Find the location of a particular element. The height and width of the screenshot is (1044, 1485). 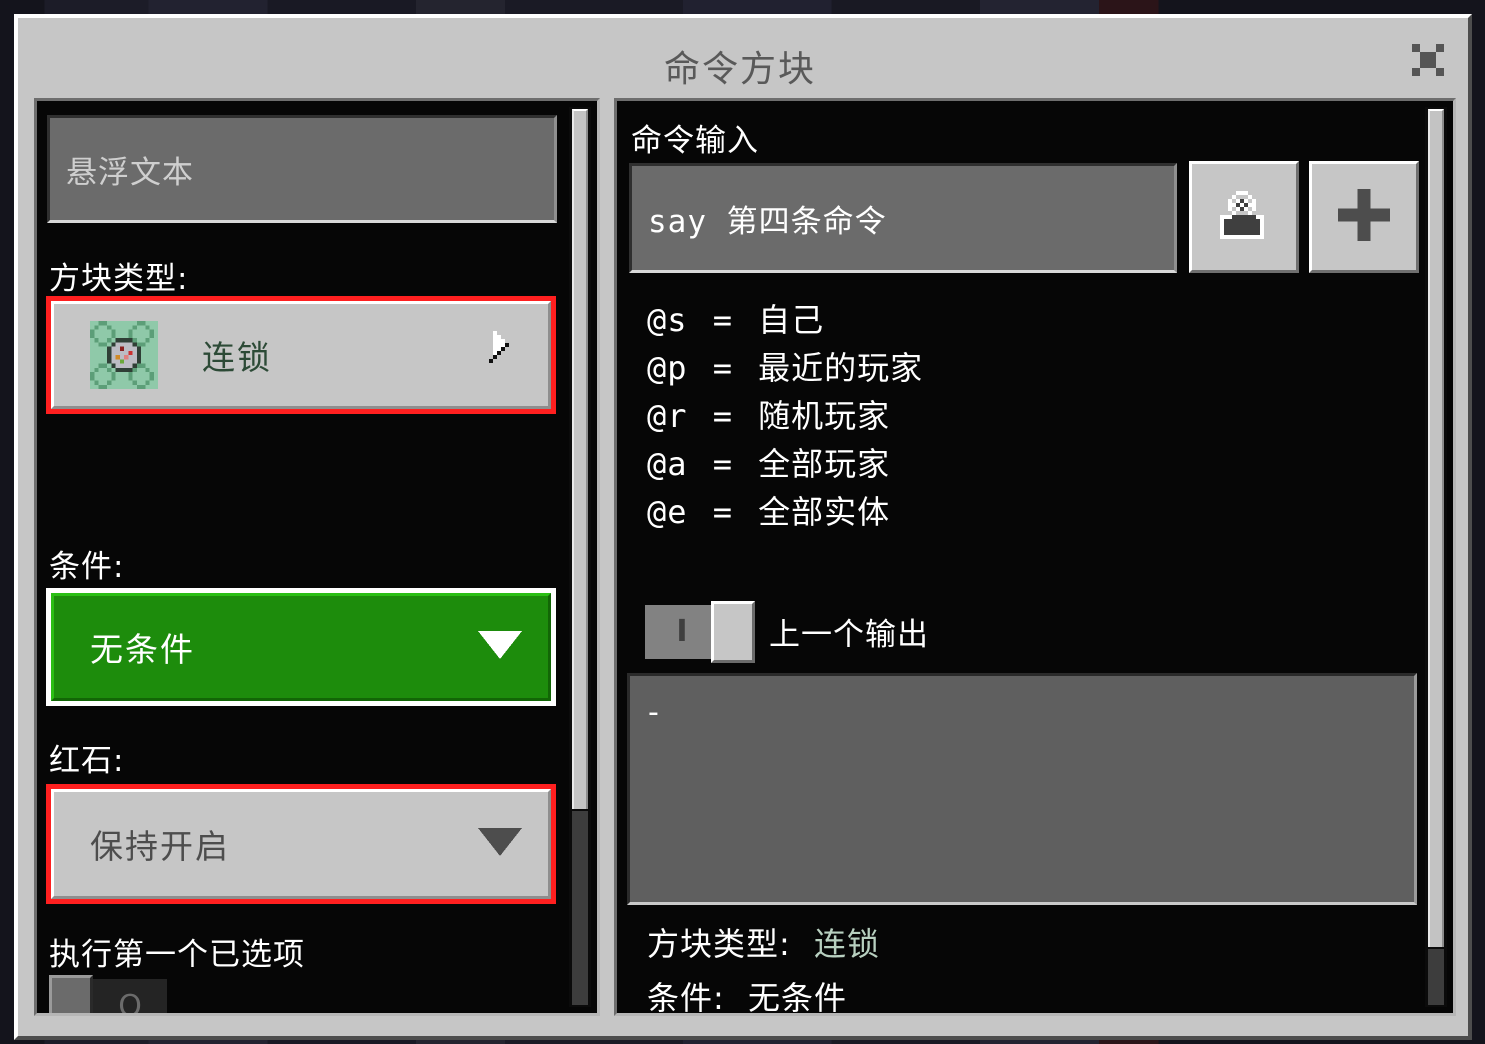

output-textarea: - is located at coordinates (1022, 789).